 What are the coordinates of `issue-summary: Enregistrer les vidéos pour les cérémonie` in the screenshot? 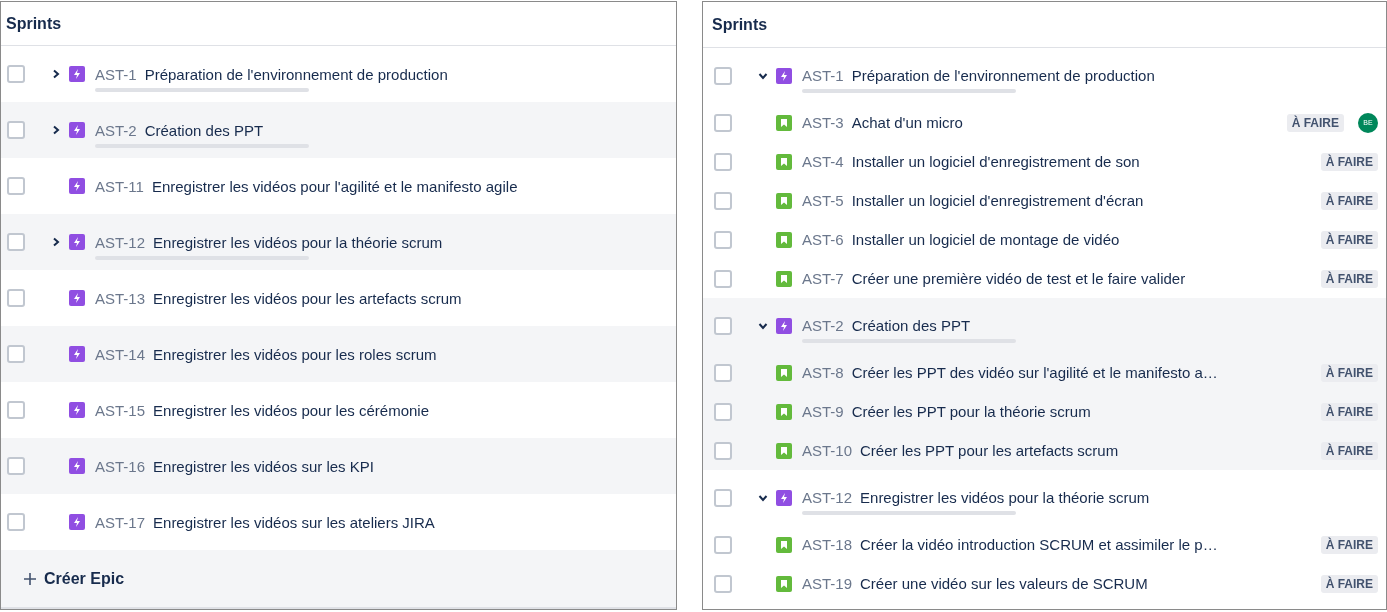 It's located at (291, 410).